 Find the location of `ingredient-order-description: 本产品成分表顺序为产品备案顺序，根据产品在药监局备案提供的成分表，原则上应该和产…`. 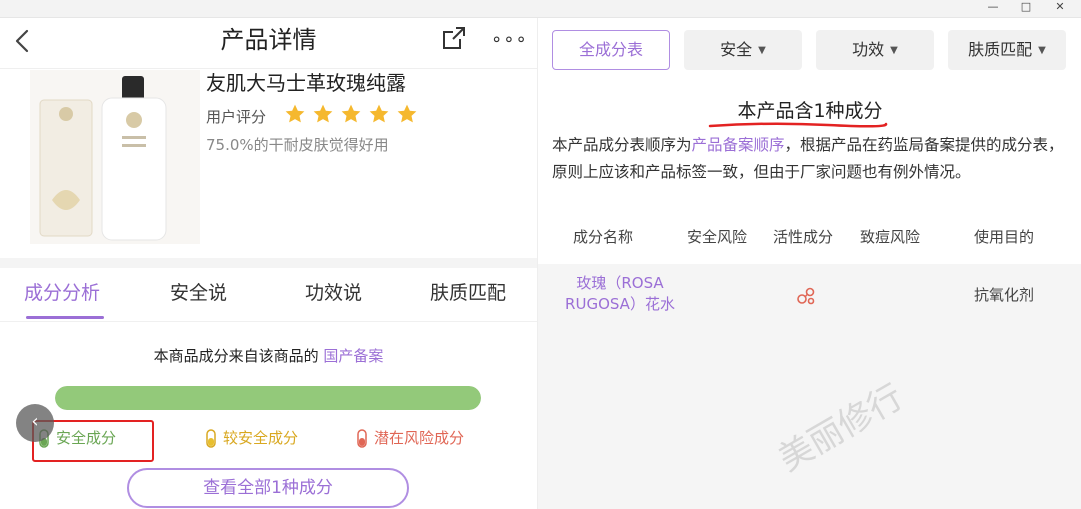

ingredient-order-description: 本产品成分表顺序为产品备案顺序，根据产品在药监局备案提供的成分表，原则上应该和产… is located at coordinates (812, 159).